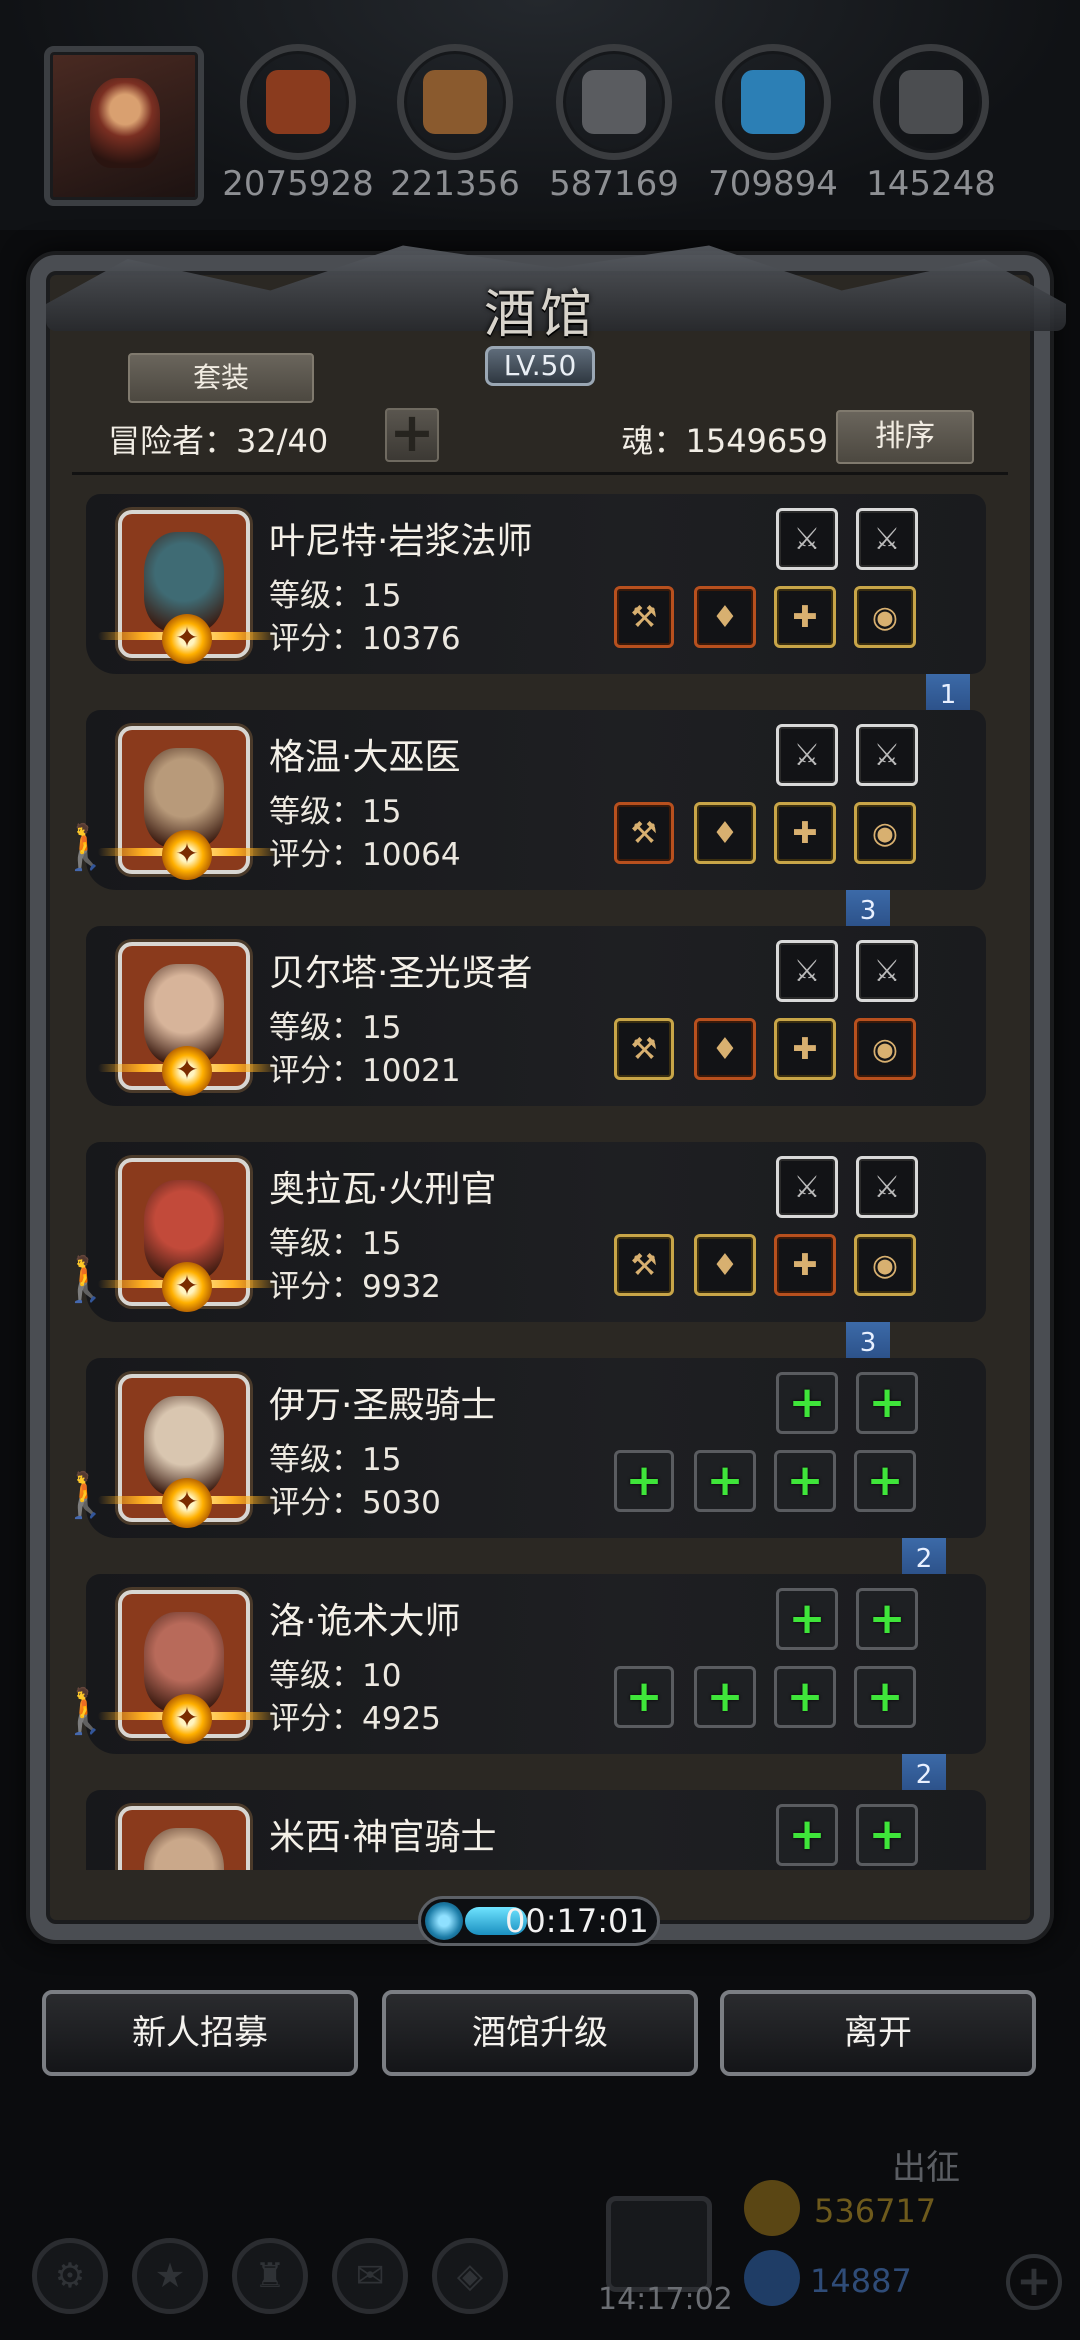 Image resolution: width=1080 pixels, height=2340 pixels. What do you see at coordinates (124, 126) in the screenshot?
I see `player-avatar` at bounding box center [124, 126].